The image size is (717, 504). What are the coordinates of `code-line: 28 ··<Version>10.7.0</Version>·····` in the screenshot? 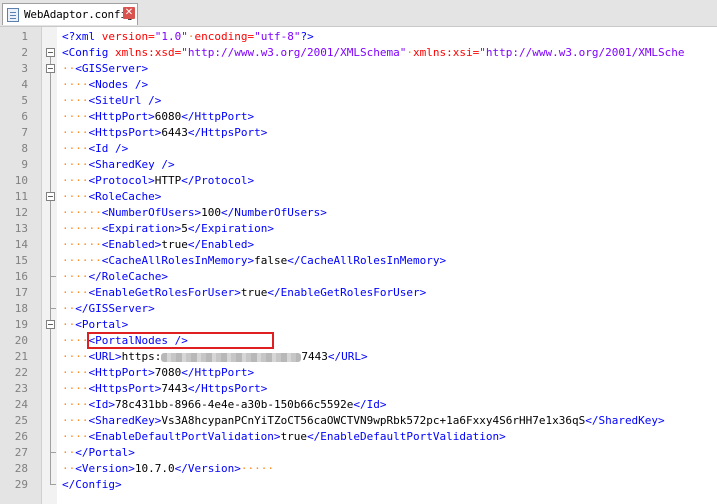 It's located at (358, 469).